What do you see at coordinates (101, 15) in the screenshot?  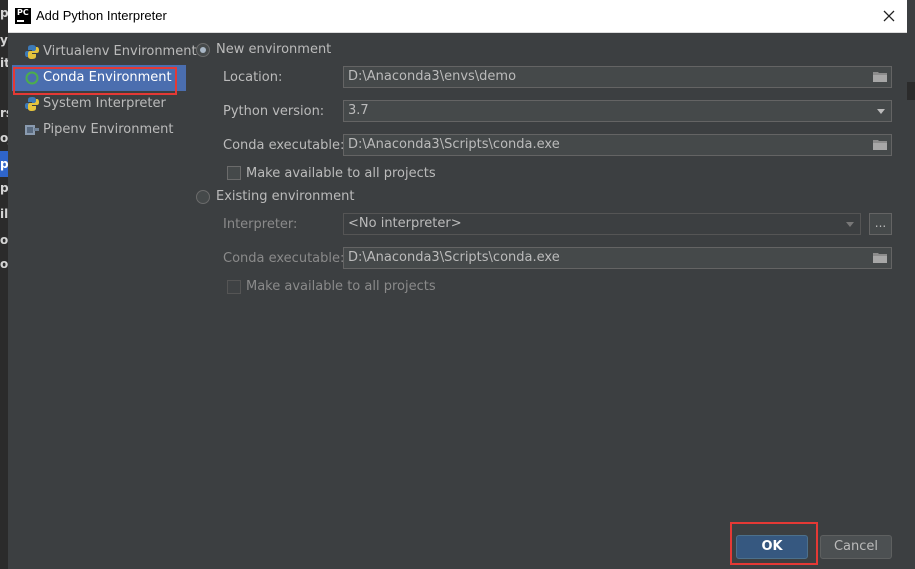 I see `dialog-title: Add Python Interpreter` at bounding box center [101, 15].